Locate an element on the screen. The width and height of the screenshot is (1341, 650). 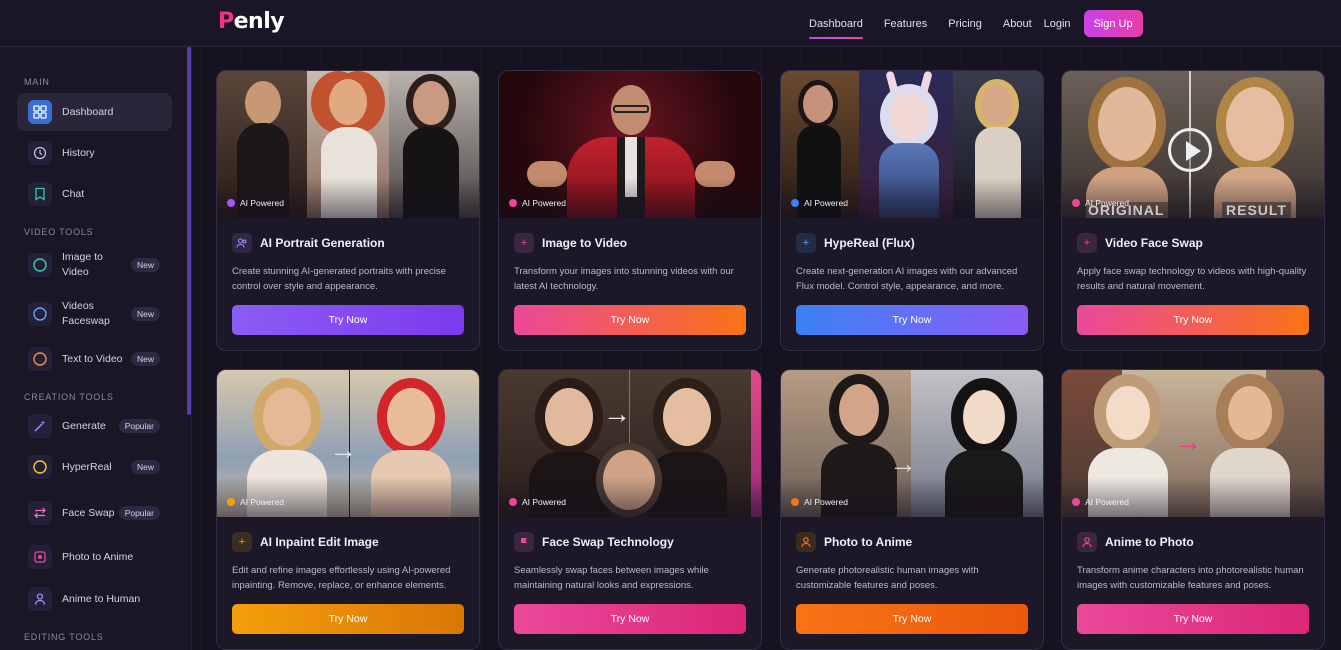
sidebar-item-label: Text to Video is located at coordinates (92, 358).